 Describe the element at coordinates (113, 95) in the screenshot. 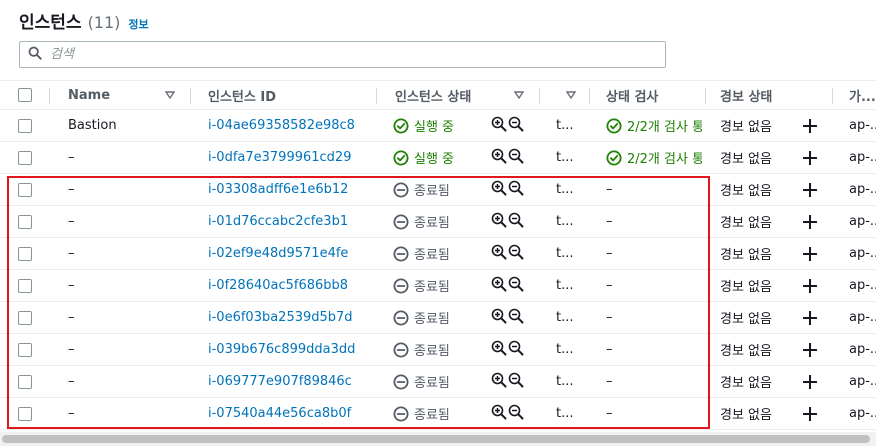

I see `col-header-name: Name` at that location.